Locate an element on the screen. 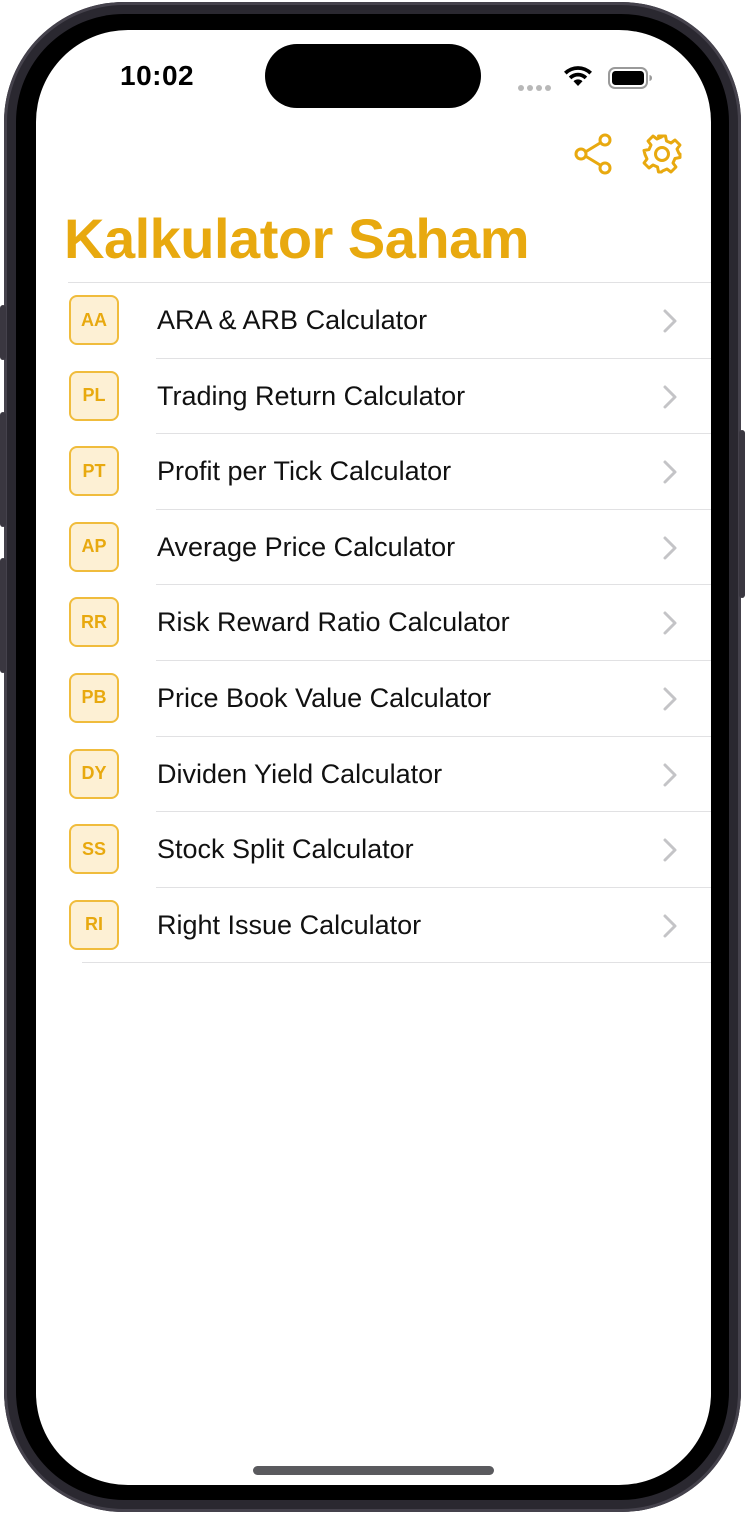 This screenshot has width=745, height=1515. home-indicator is located at coordinates (373, 1470).